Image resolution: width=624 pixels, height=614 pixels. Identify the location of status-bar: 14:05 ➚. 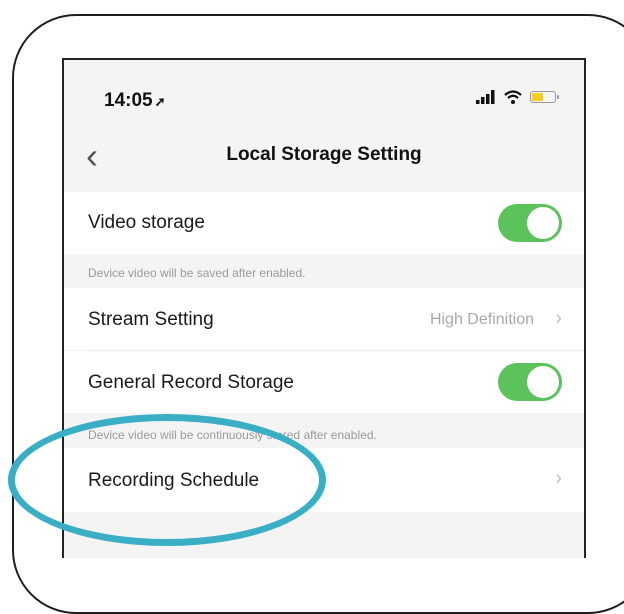
(324, 96).